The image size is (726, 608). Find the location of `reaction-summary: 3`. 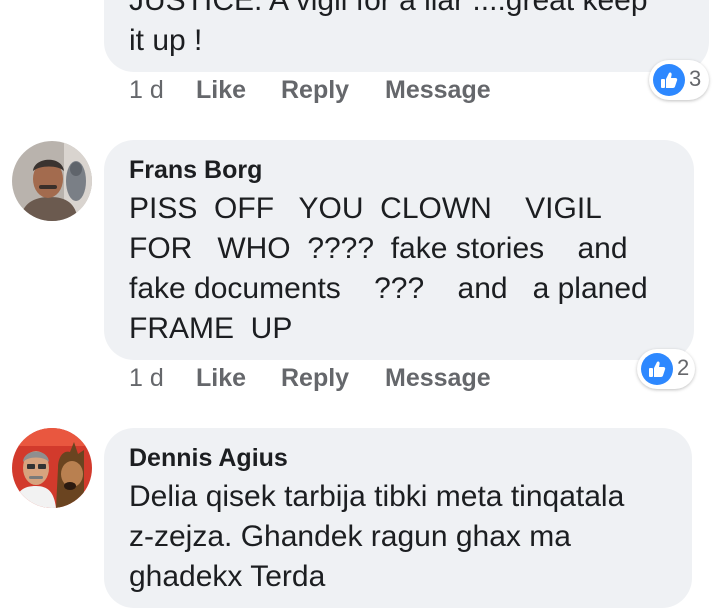

reaction-summary: 3 is located at coordinates (679, 80).